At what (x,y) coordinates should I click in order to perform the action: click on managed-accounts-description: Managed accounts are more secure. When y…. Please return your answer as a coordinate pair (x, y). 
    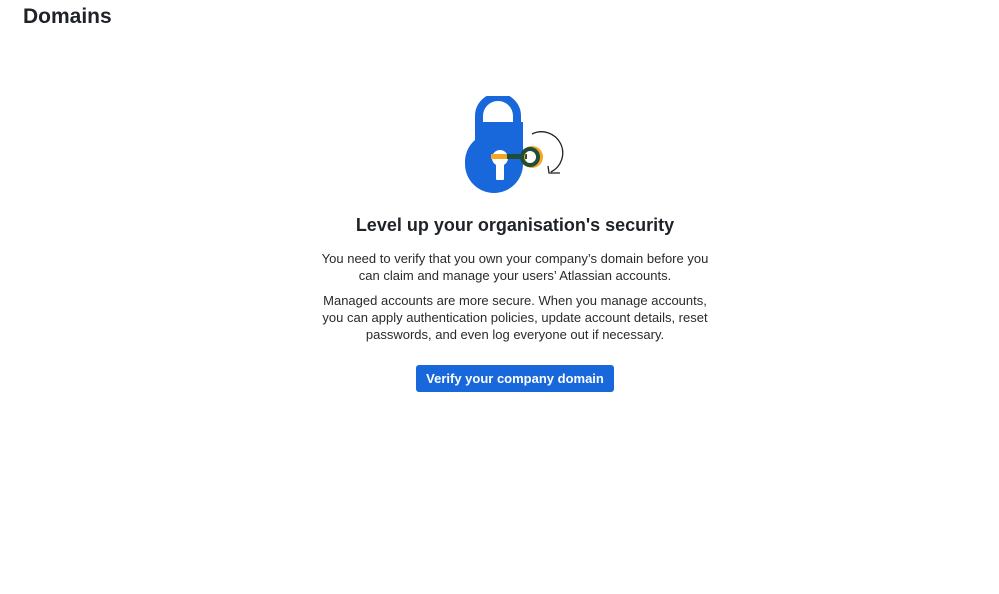
    Looking at the image, I should click on (515, 317).